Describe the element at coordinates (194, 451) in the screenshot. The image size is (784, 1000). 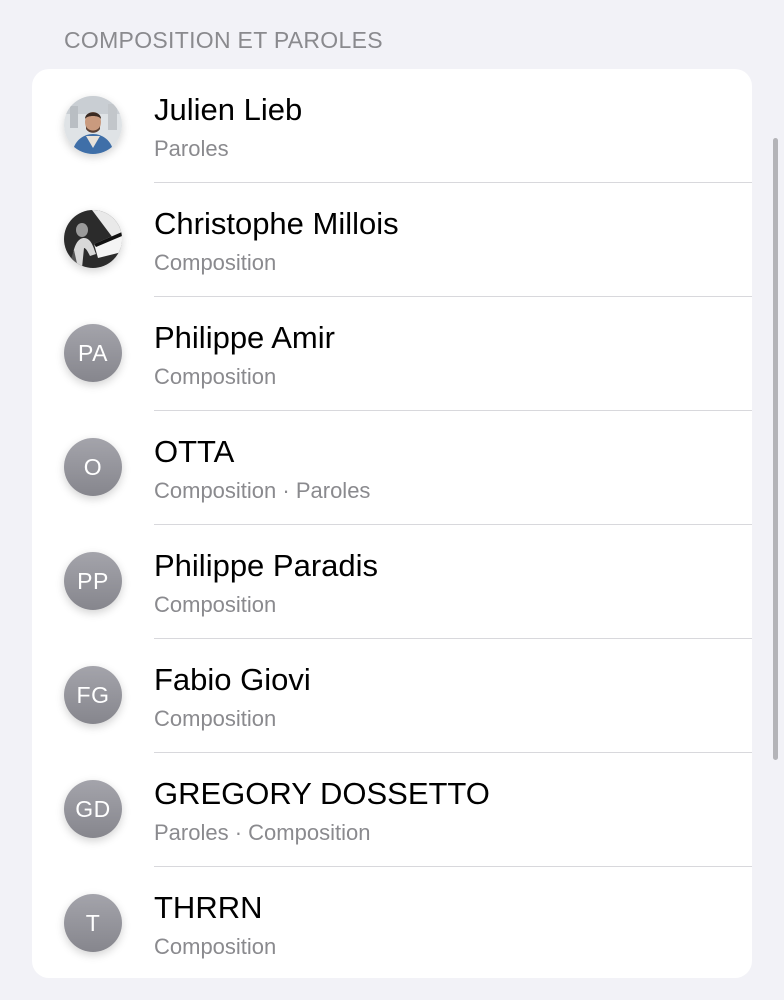
I see `credit-name: OTTA` at that location.